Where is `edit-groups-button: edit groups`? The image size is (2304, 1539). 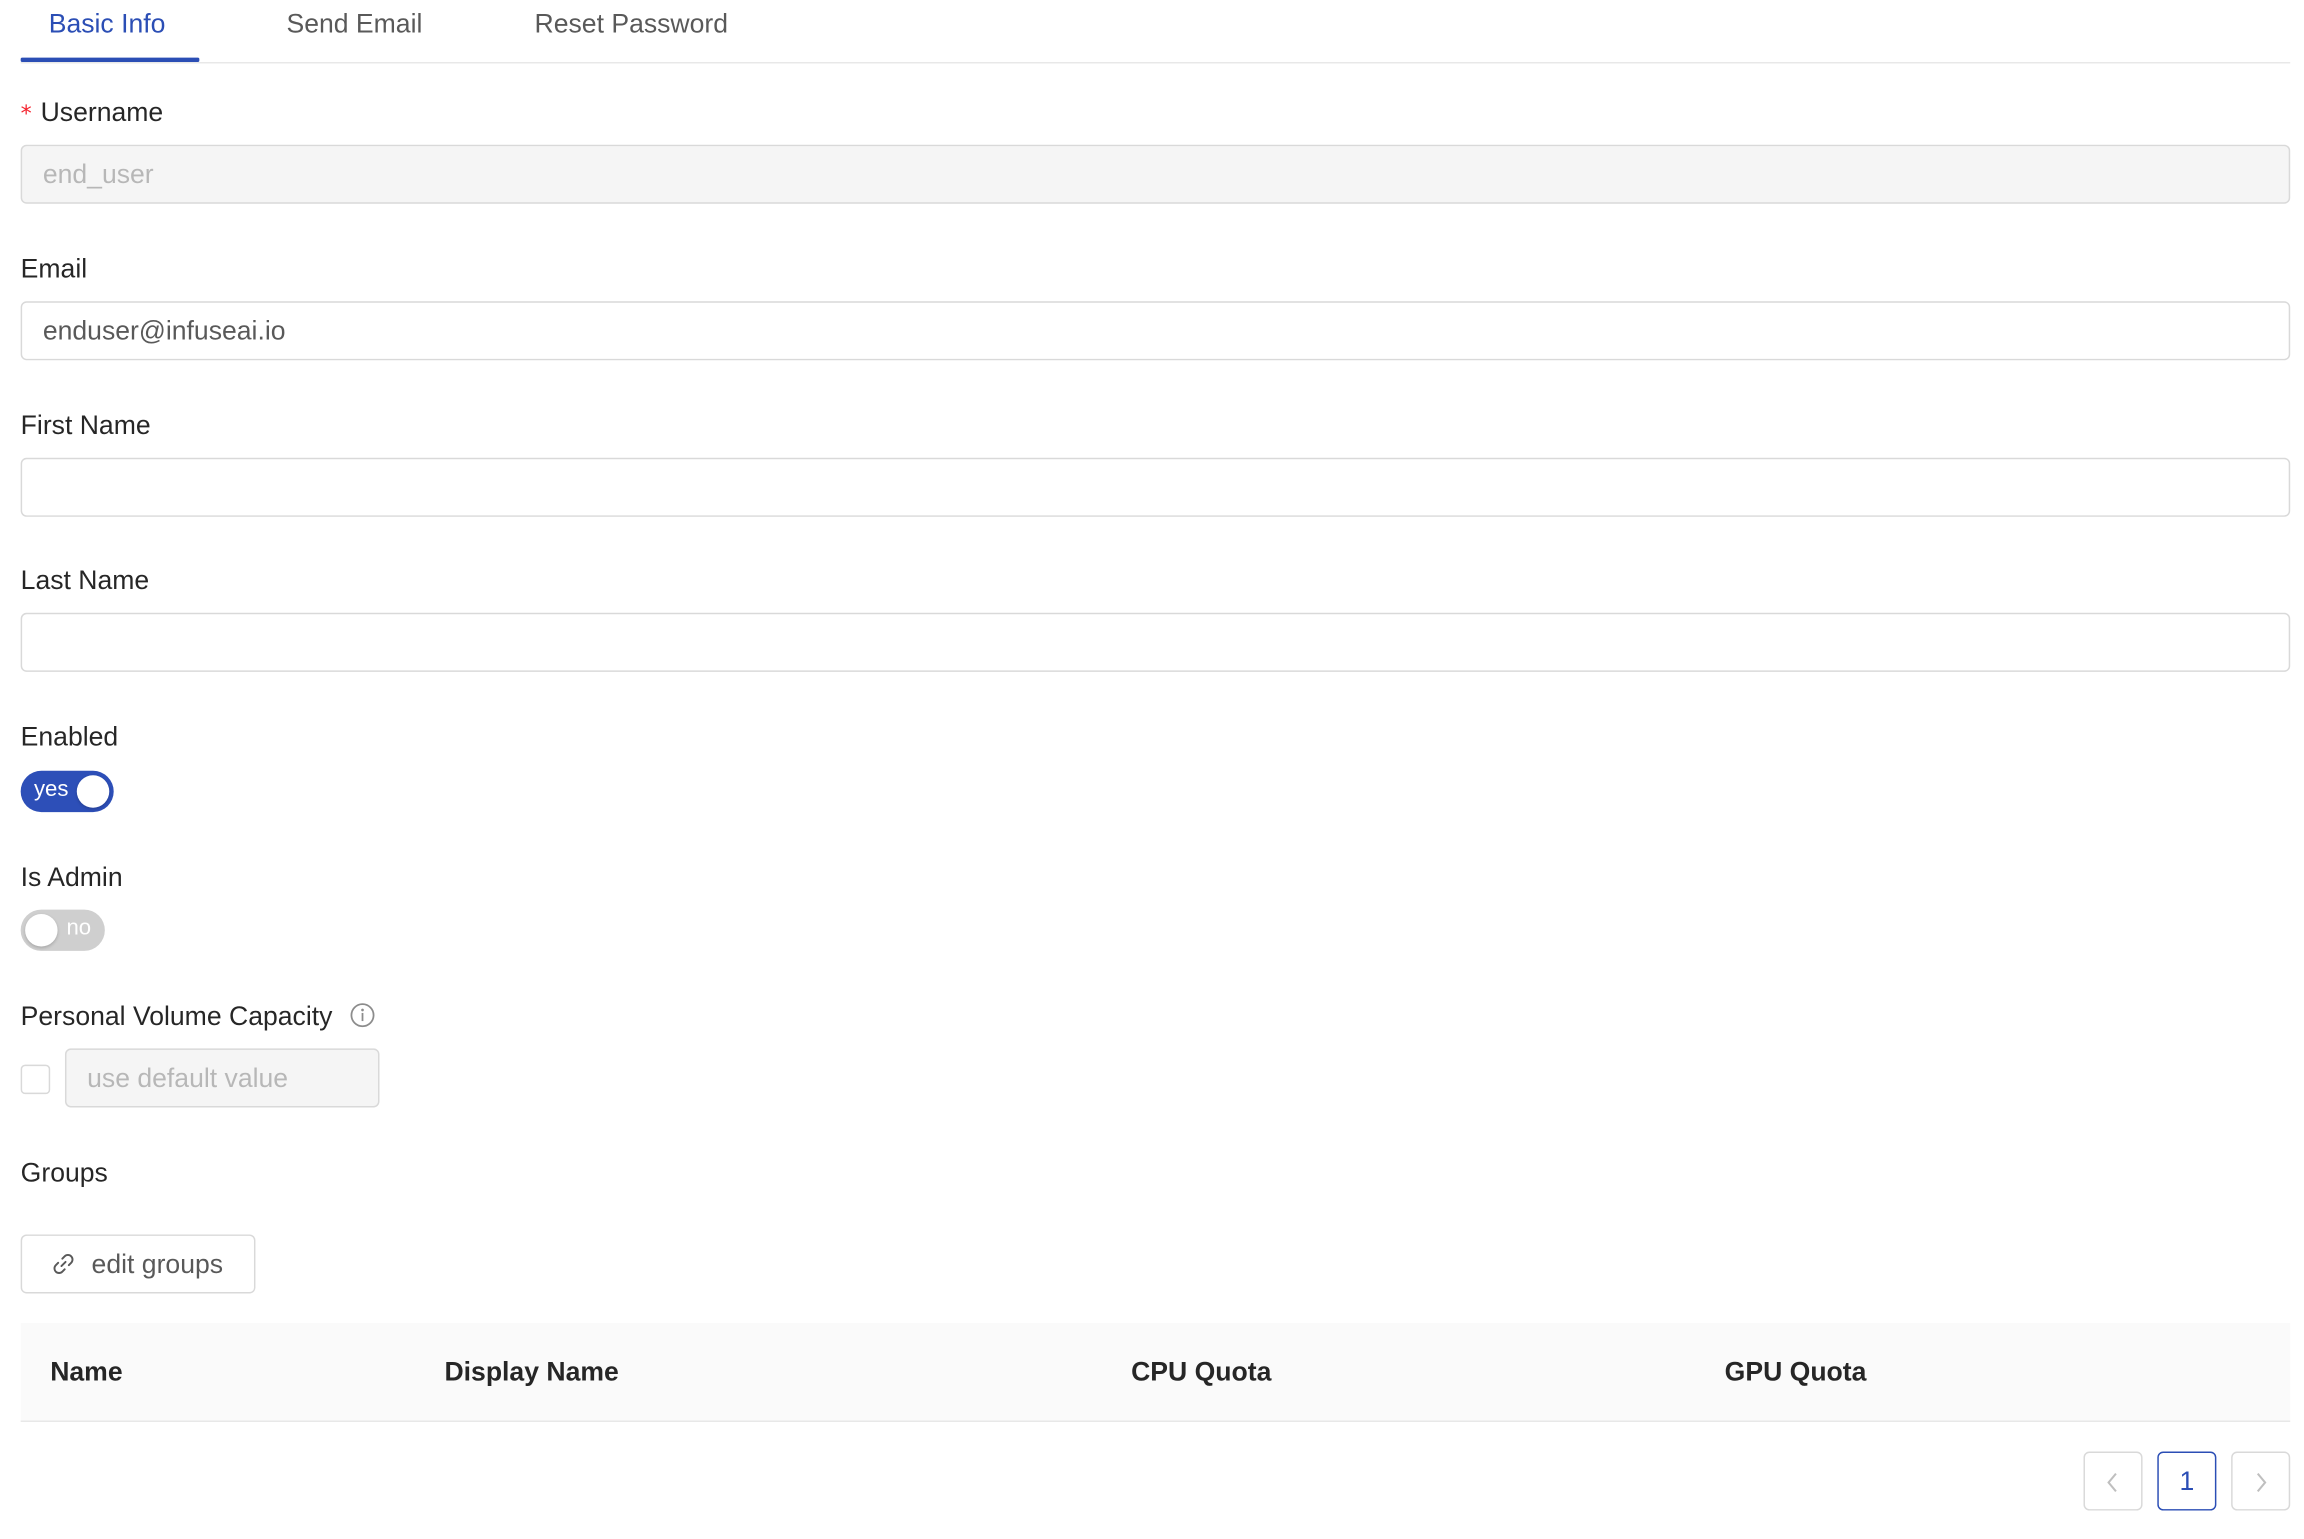
edit-groups-button: edit groups is located at coordinates (138, 1264).